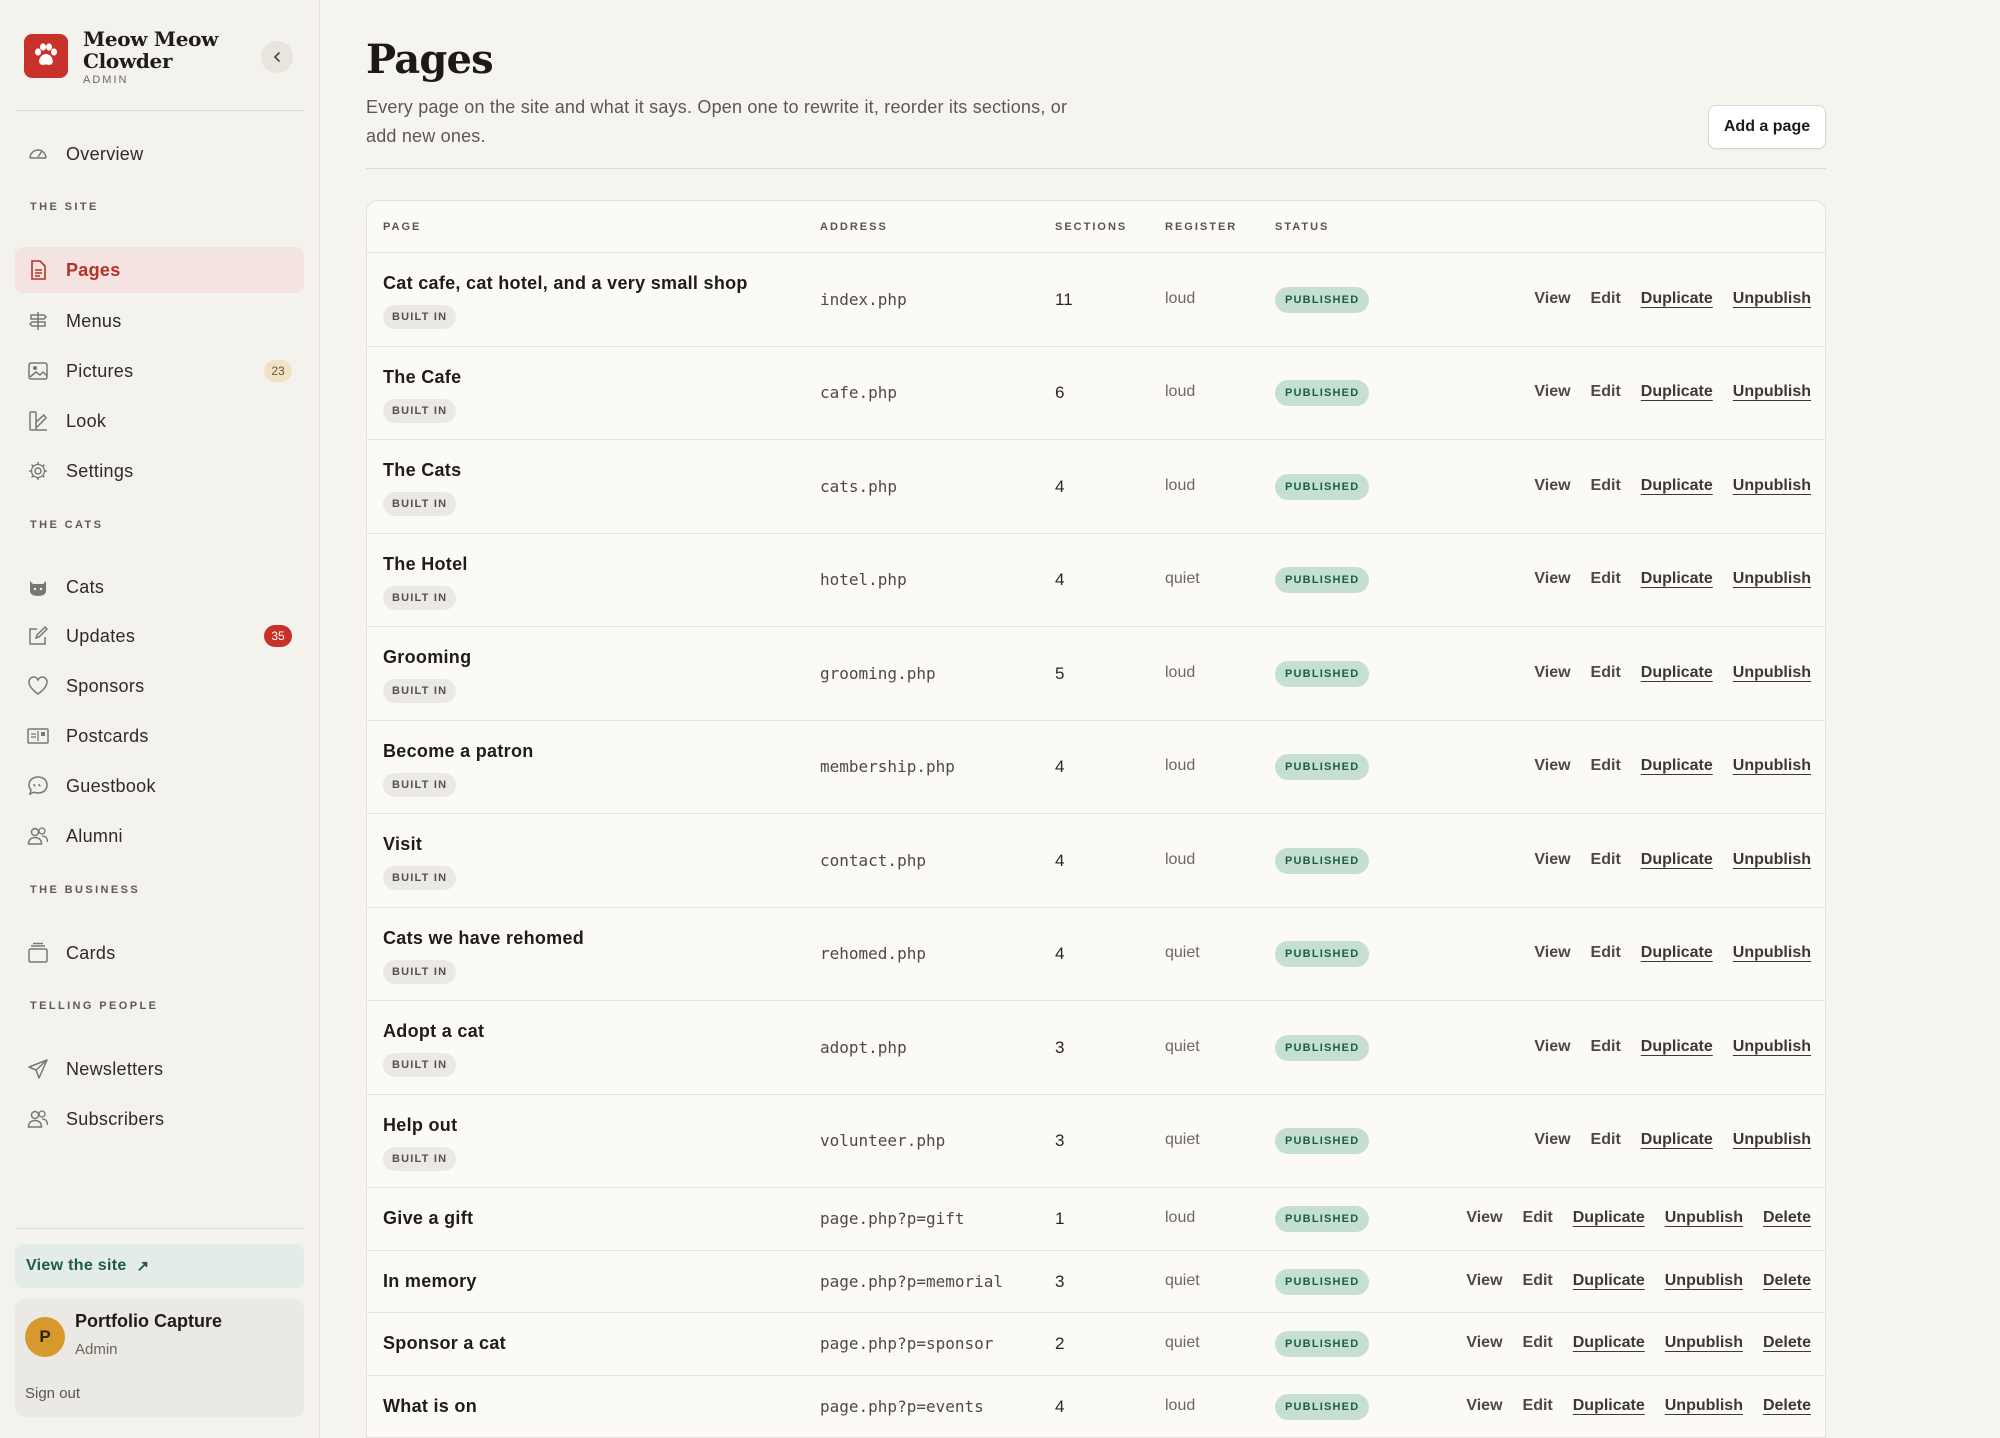 The image size is (2000, 1438). I want to click on page-title-cell: Become a patron, so click(458, 751).